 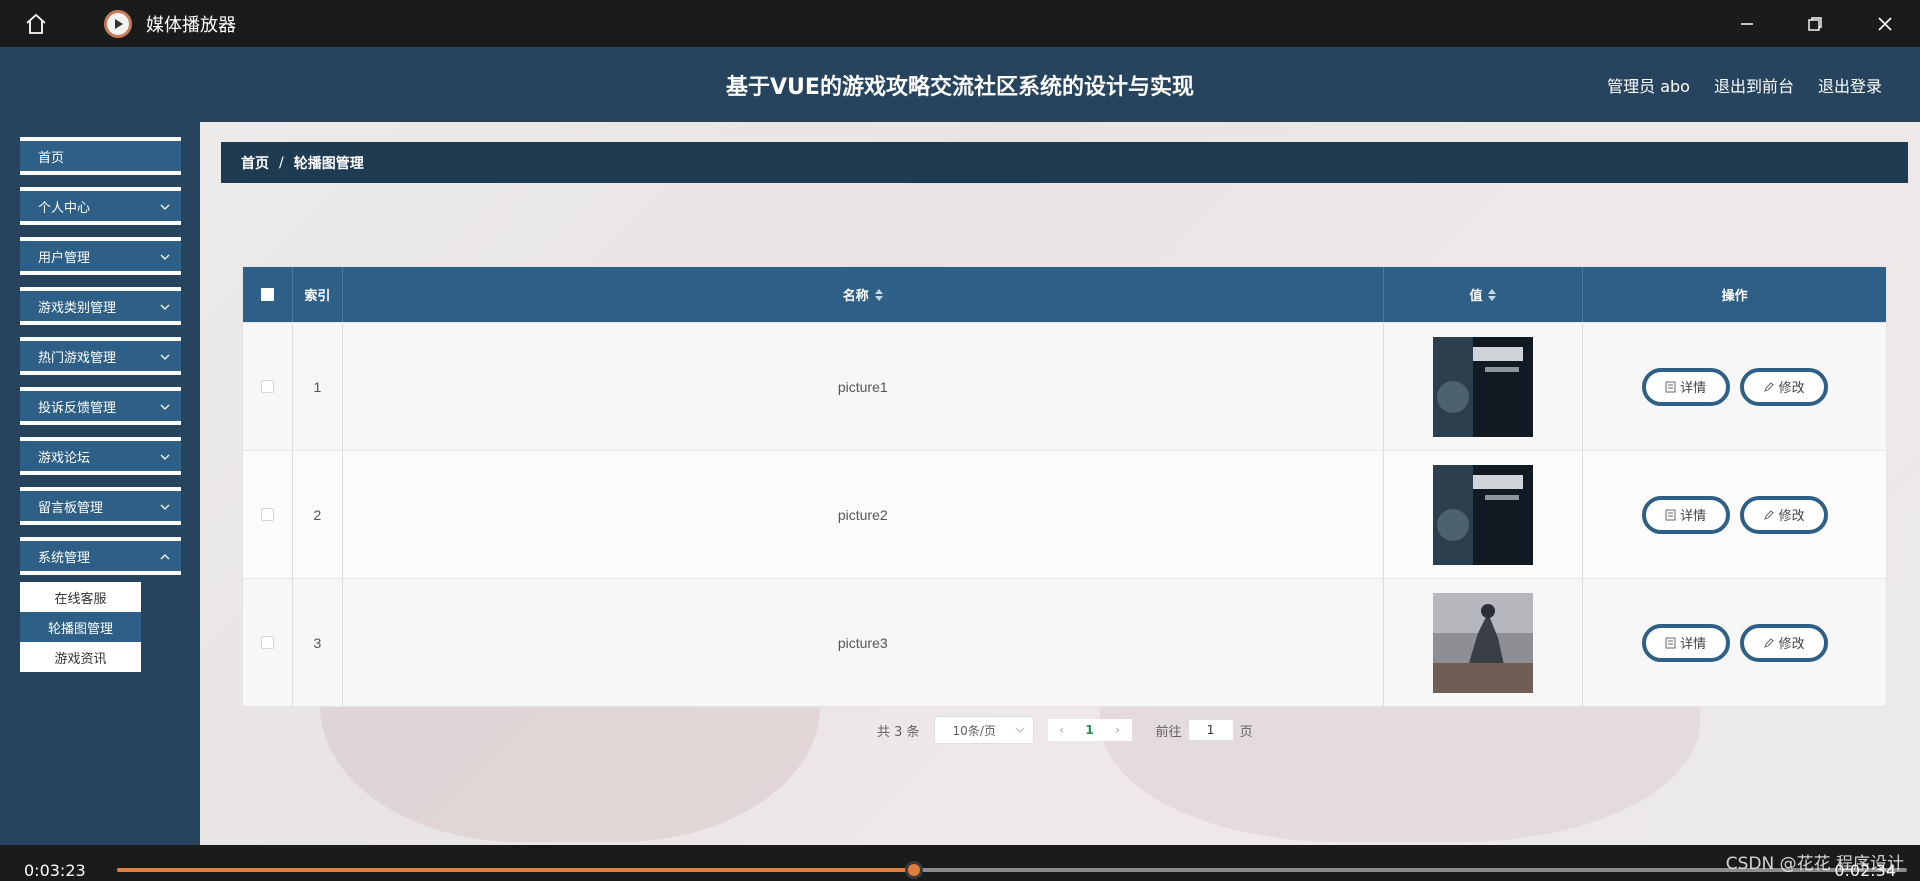 I want to click on table-row: 1 picture1 详情 修改, so click(x=1064, y=386).